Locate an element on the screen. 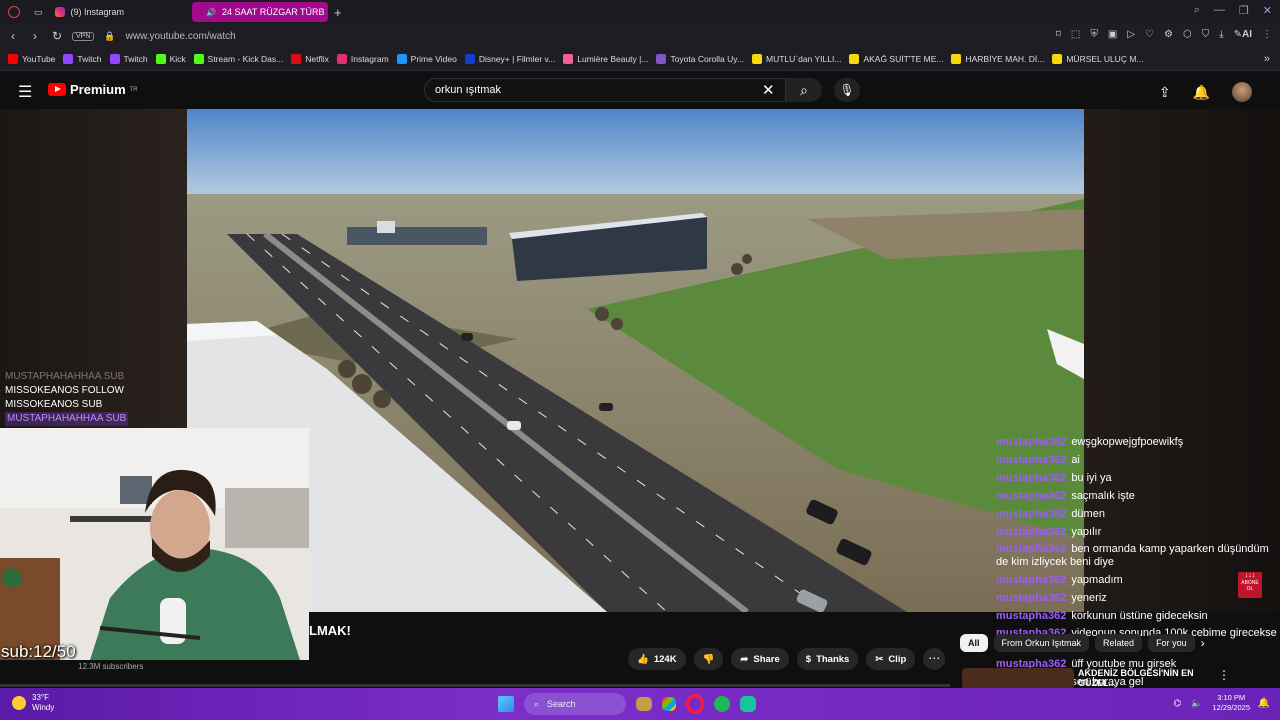 This screenshot has height=720, width=1280. tab-youtube-video: 🔊 24 SAAT RÜZGAR TÜRB is located at coordinates (260, 12).